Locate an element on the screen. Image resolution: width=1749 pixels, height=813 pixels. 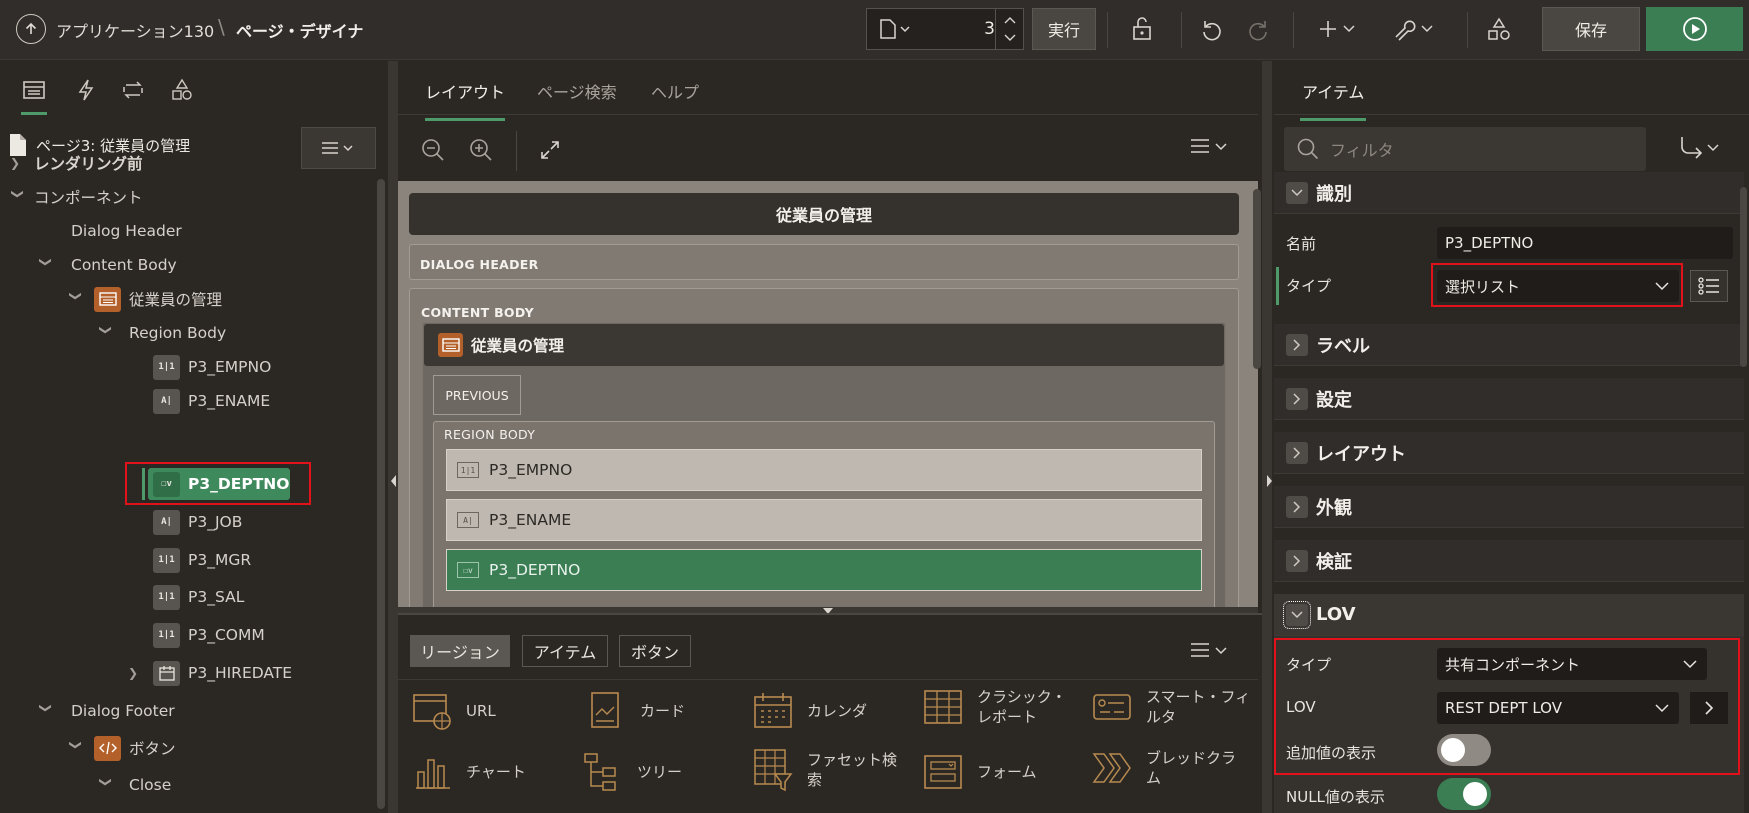
tree-item-p3-hiredate: ❯ P3_HIREDATE is located at coordinates (210, 673).